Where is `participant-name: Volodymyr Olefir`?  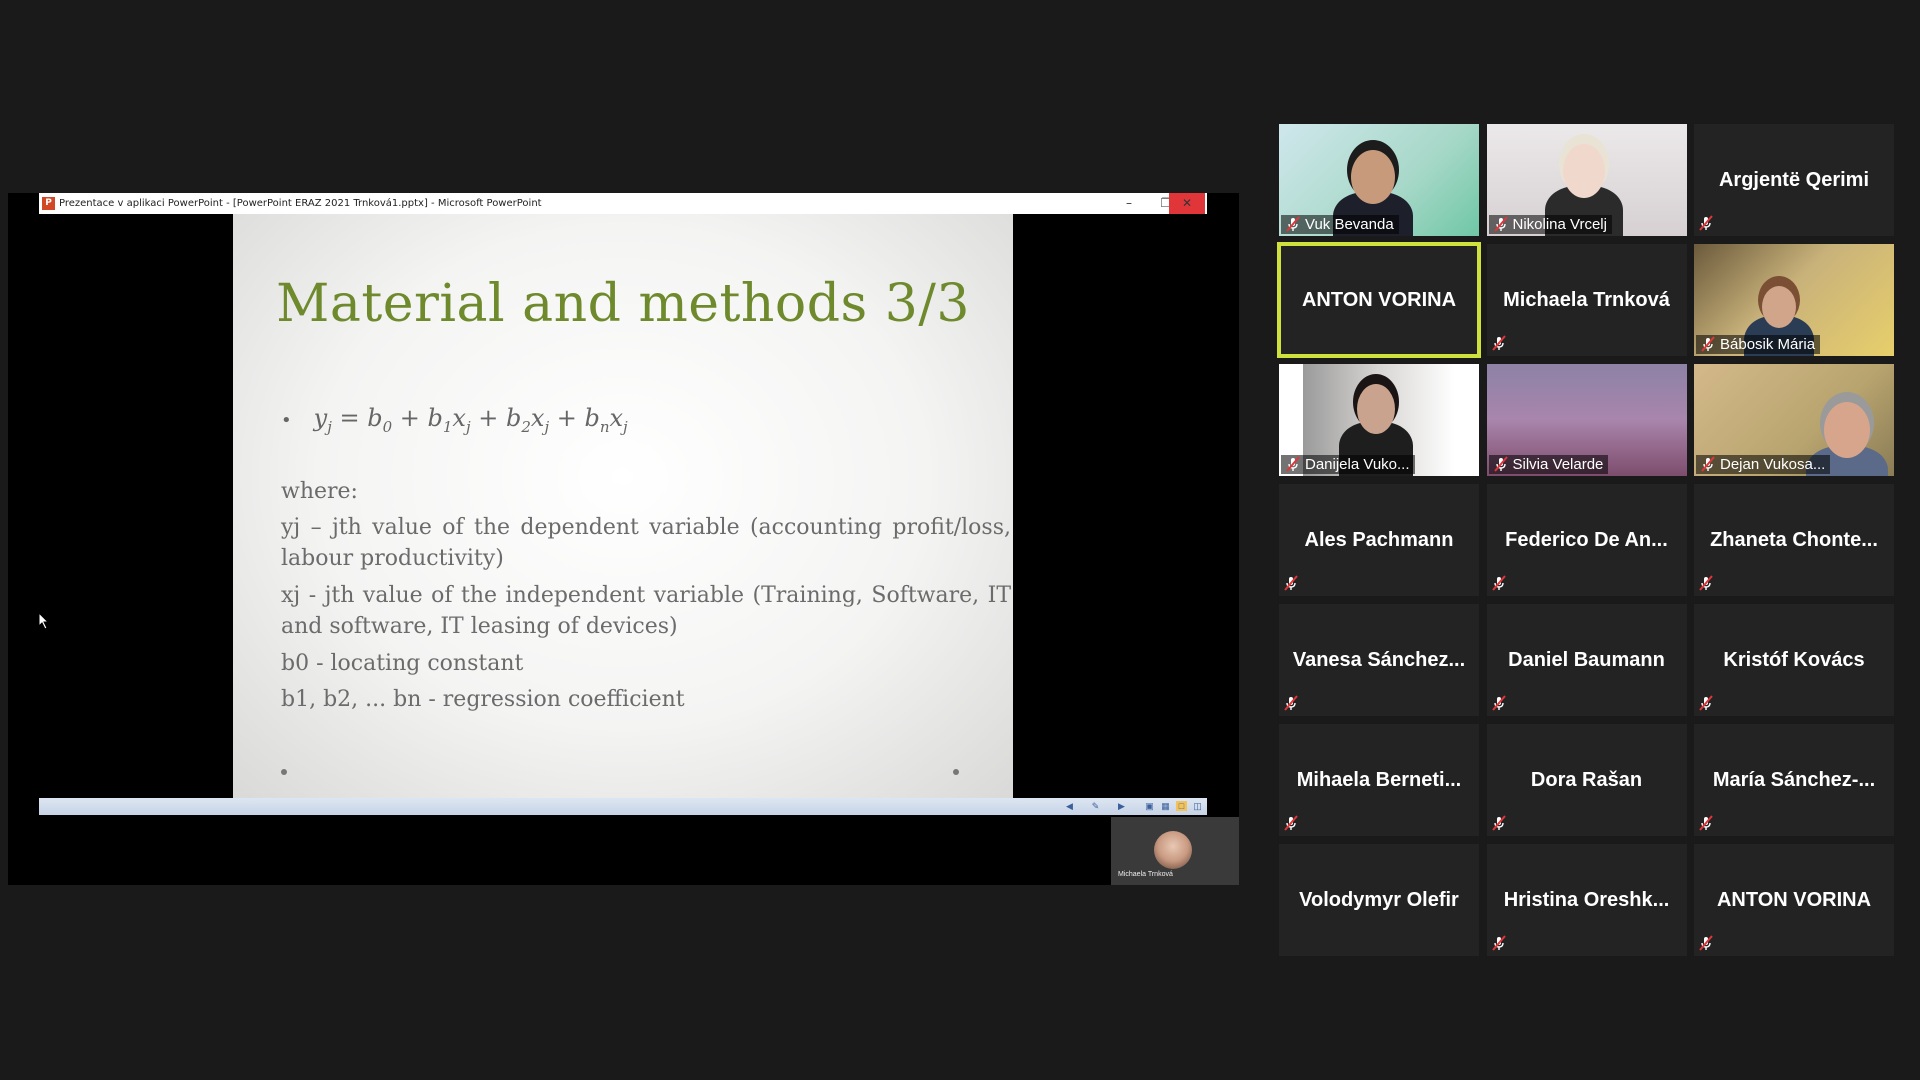
participant-name: Volodymyr Olefir is located at coordinates (1379, 899).